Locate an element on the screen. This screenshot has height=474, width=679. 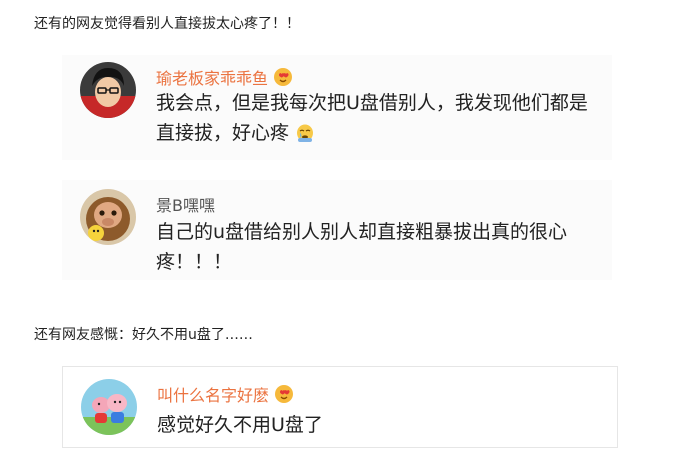
comment-text: 我会点，但是我每次把U盘借别人，我发现他们都是直接拔，好心疼 is located at coordinates (372, 118).